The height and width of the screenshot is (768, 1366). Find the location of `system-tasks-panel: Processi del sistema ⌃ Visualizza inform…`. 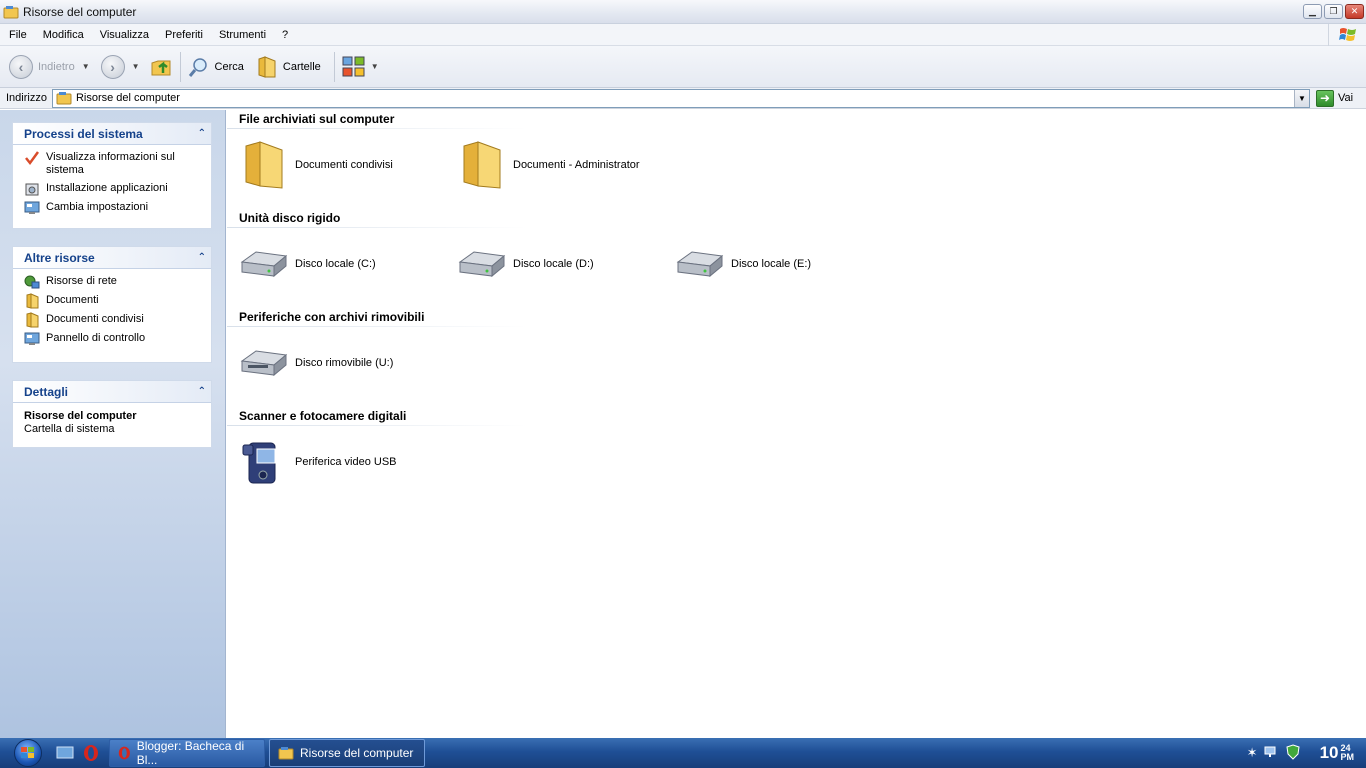

system-tasks-panel: Processi del sistema ⌃ Visualizza inform… is located at coordinates (112, 175).